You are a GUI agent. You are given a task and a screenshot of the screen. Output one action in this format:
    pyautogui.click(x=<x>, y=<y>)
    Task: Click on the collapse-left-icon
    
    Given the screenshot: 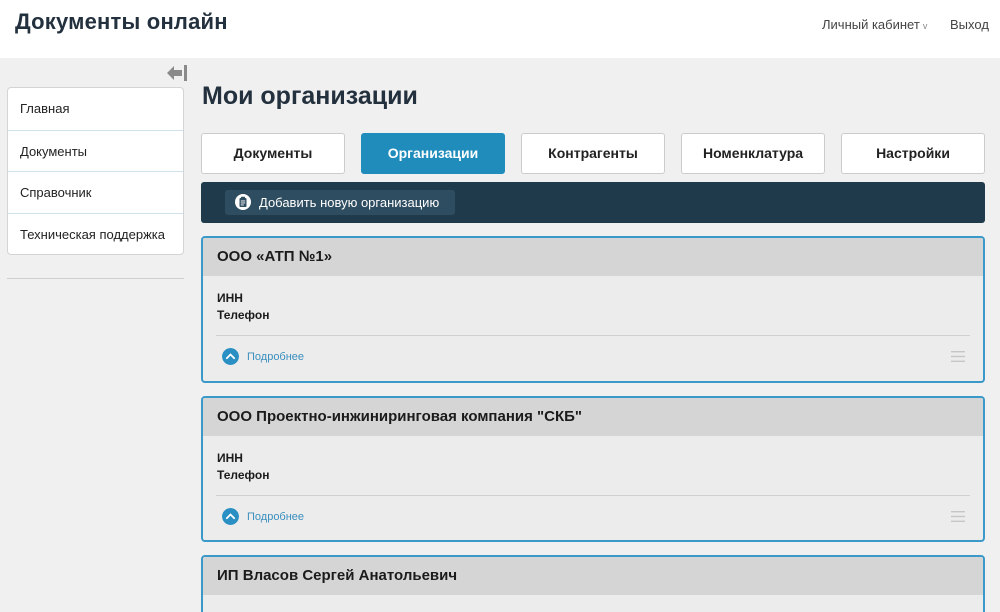 What is the action you would take?
    pyautogui.click(x=177, y=73)
    